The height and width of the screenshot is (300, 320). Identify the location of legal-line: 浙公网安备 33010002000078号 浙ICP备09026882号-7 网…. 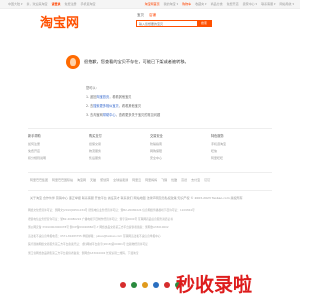
(98, 227).